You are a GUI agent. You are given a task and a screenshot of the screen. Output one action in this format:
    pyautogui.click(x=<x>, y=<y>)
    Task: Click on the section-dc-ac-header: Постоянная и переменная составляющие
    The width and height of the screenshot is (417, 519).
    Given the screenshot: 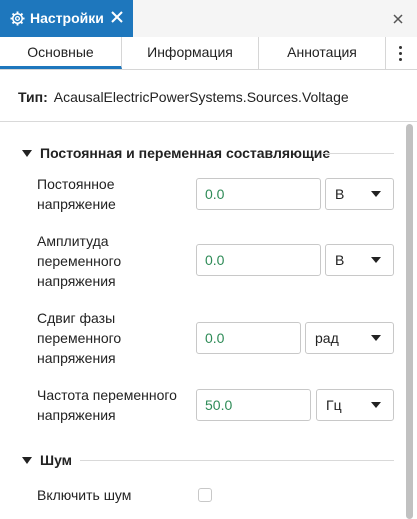 What is the action you would take?
    pyautogui.click(x=176, y=153)
    